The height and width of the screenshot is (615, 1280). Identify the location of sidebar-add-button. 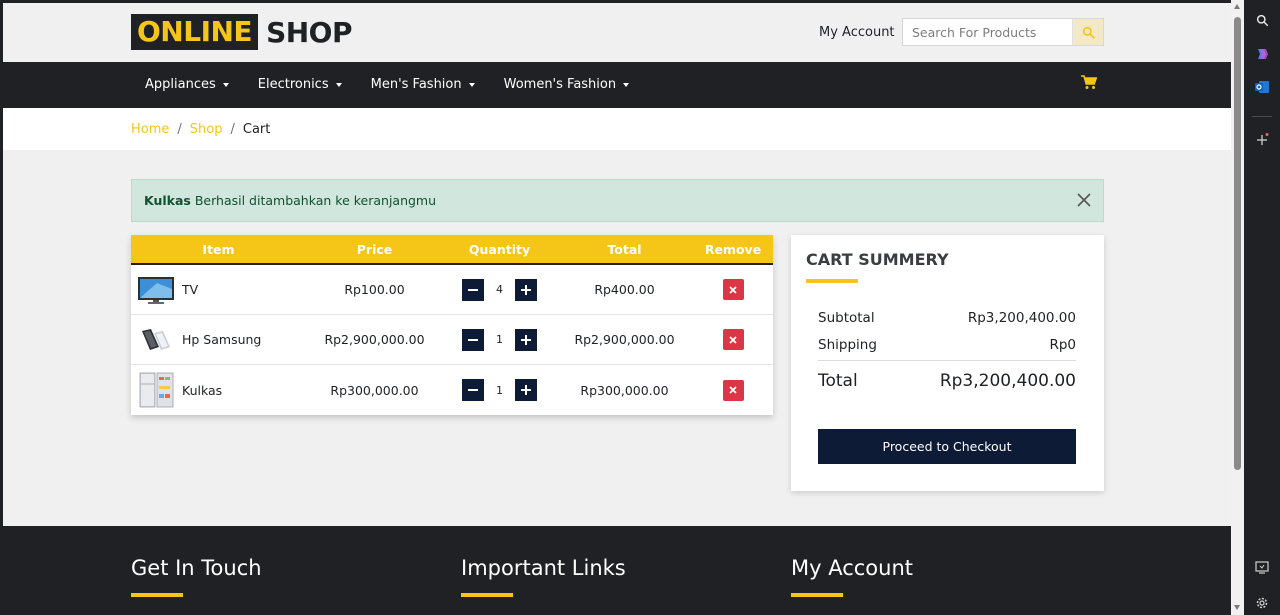
(1262, 140).